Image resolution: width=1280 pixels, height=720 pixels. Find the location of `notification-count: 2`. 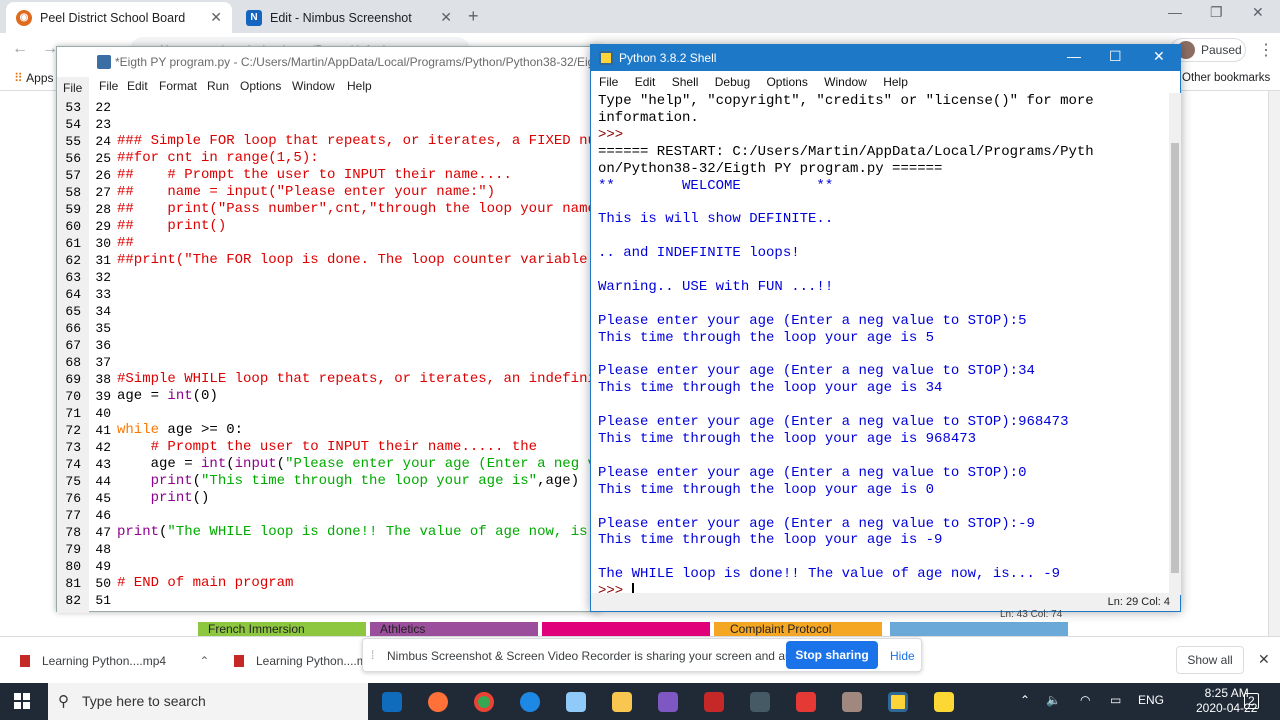

notification-count: 2 is located at coordinates (1251, 701).